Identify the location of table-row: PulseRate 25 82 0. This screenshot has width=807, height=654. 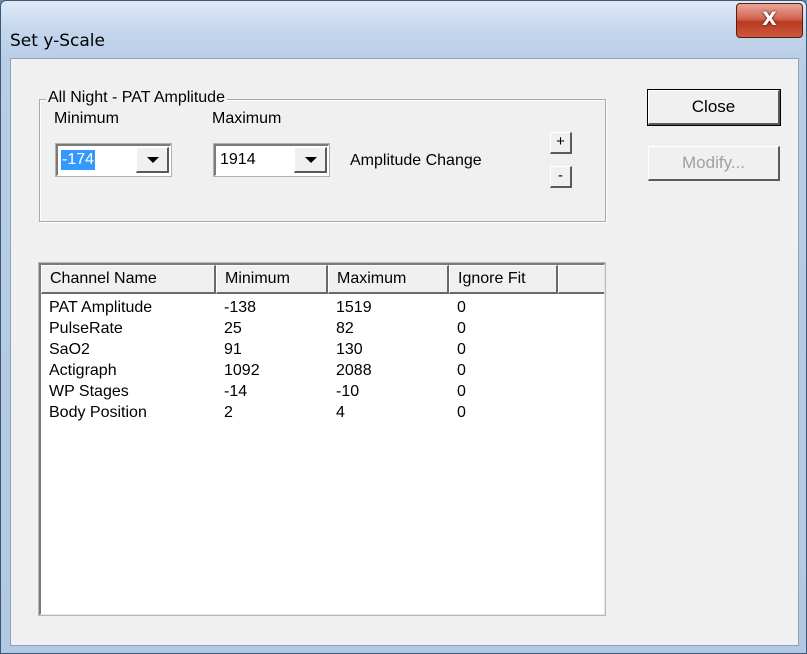
(322, 328).